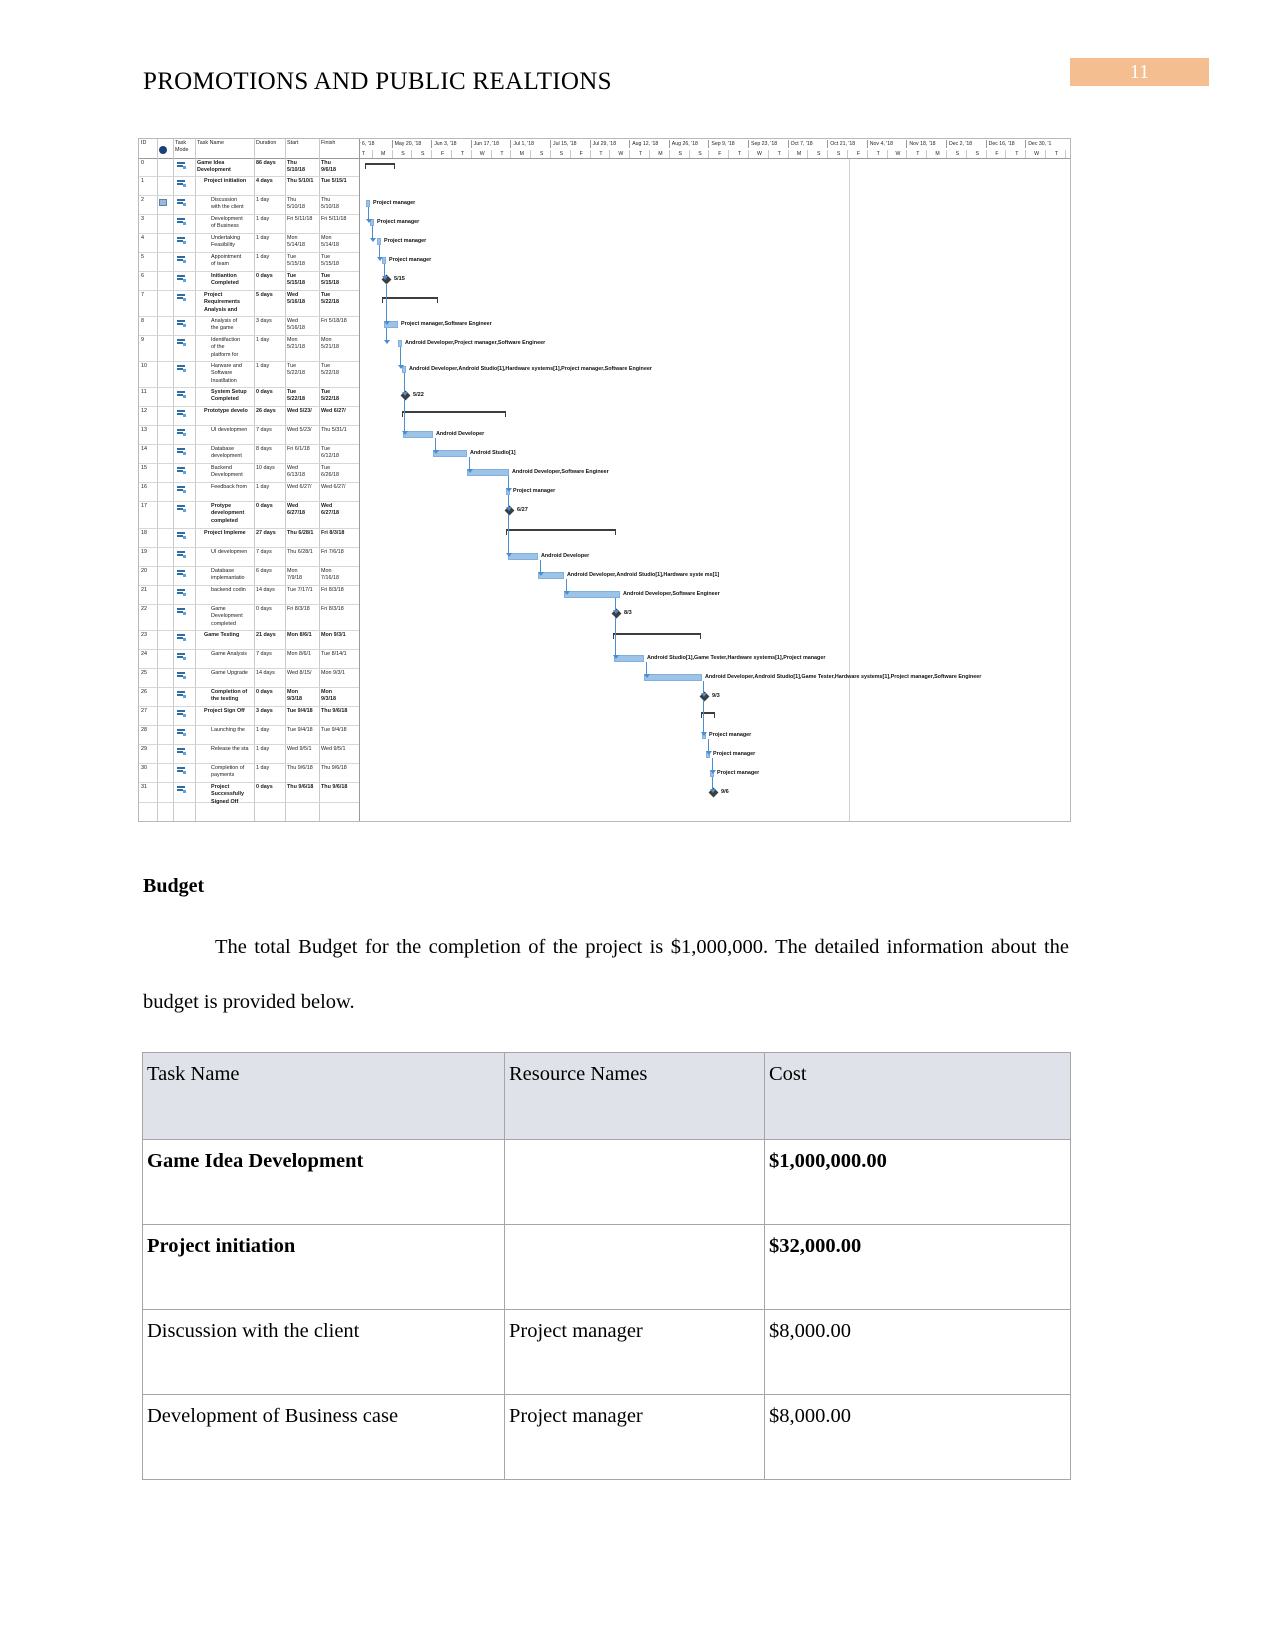 Image resolution: width=1275 pixels, height=1651 pixels. What do you see at coordinates (896, 154) in the screenshot?
I see `timeline-day-label: W` at bounding box center [896, 154].